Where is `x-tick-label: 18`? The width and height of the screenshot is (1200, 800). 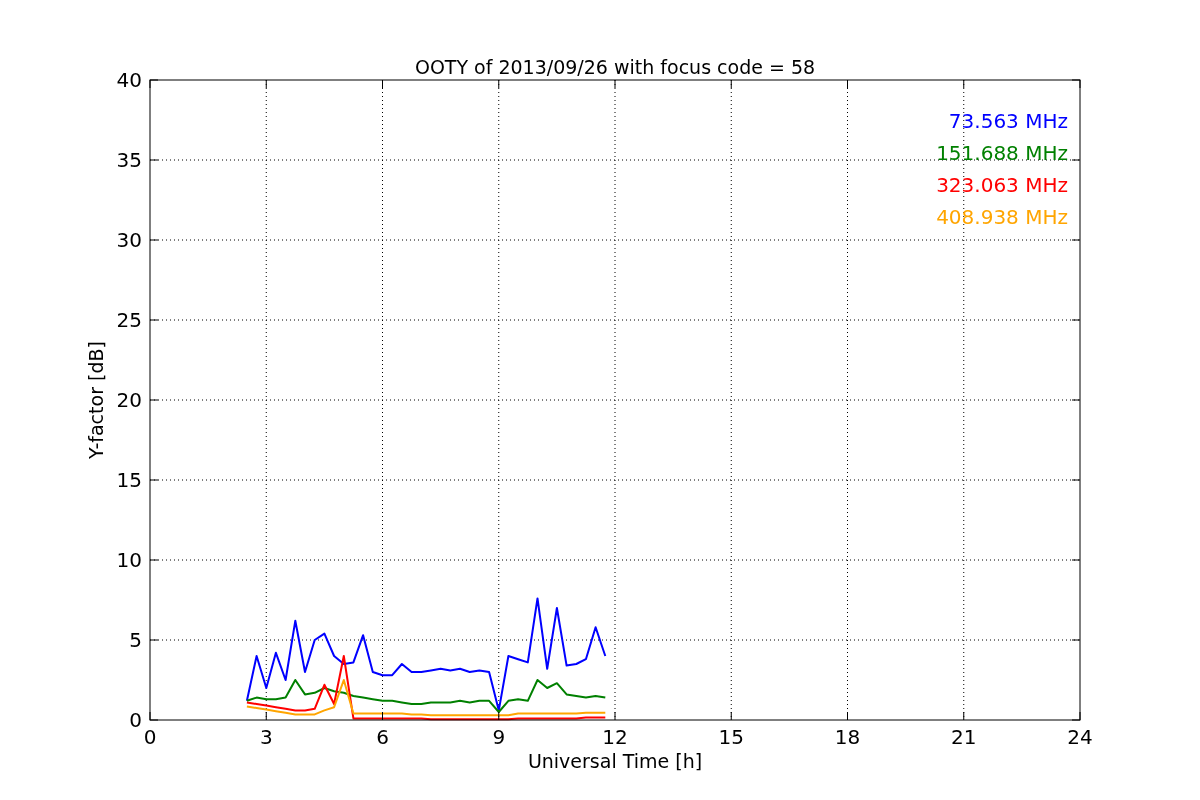 x-tick-label: 18 is located at coordinates (847, 737).